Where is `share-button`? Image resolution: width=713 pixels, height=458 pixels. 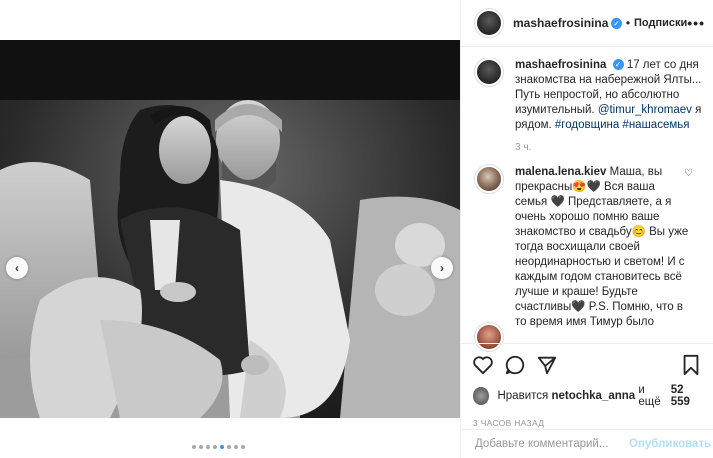 share-button is located at coordinates (547, 365).